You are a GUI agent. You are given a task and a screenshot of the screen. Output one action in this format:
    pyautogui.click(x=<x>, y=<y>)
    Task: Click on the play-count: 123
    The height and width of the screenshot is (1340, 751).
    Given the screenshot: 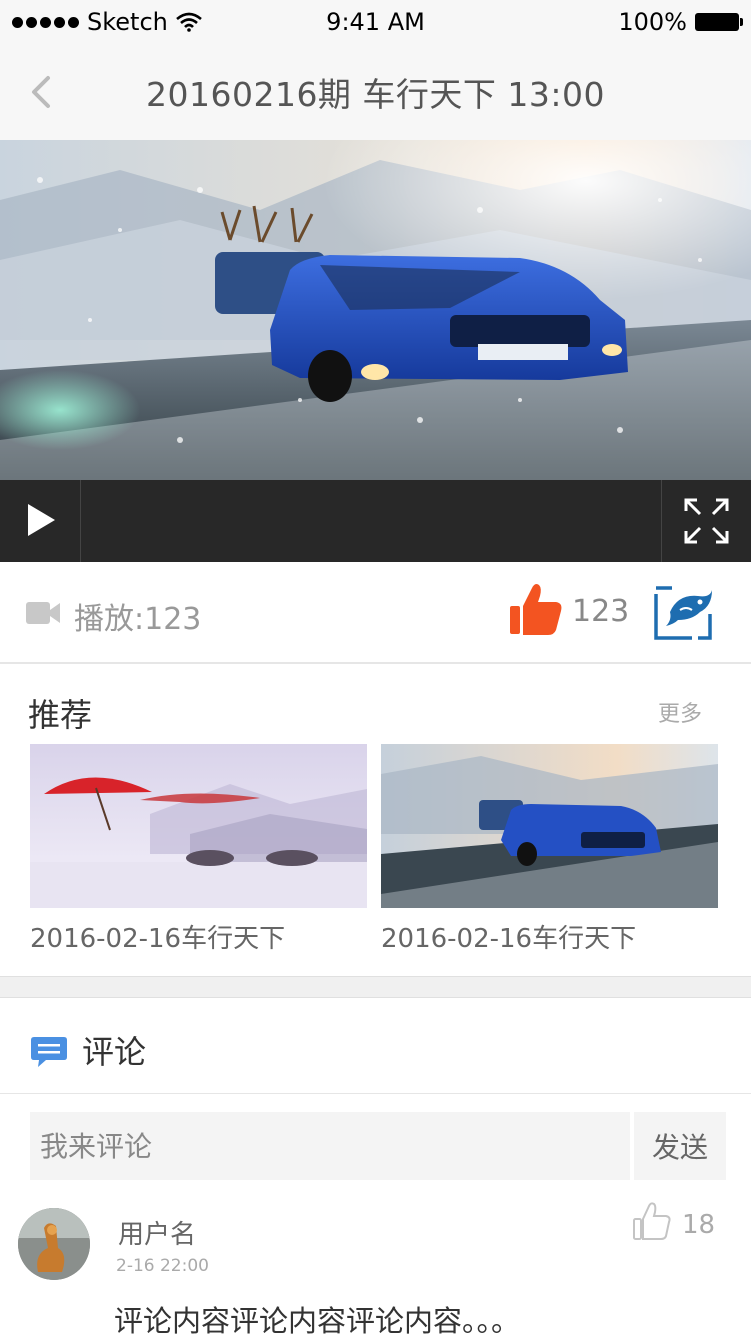 What is the action you would take?
    pyautogui.click(x=173, y=619)
    